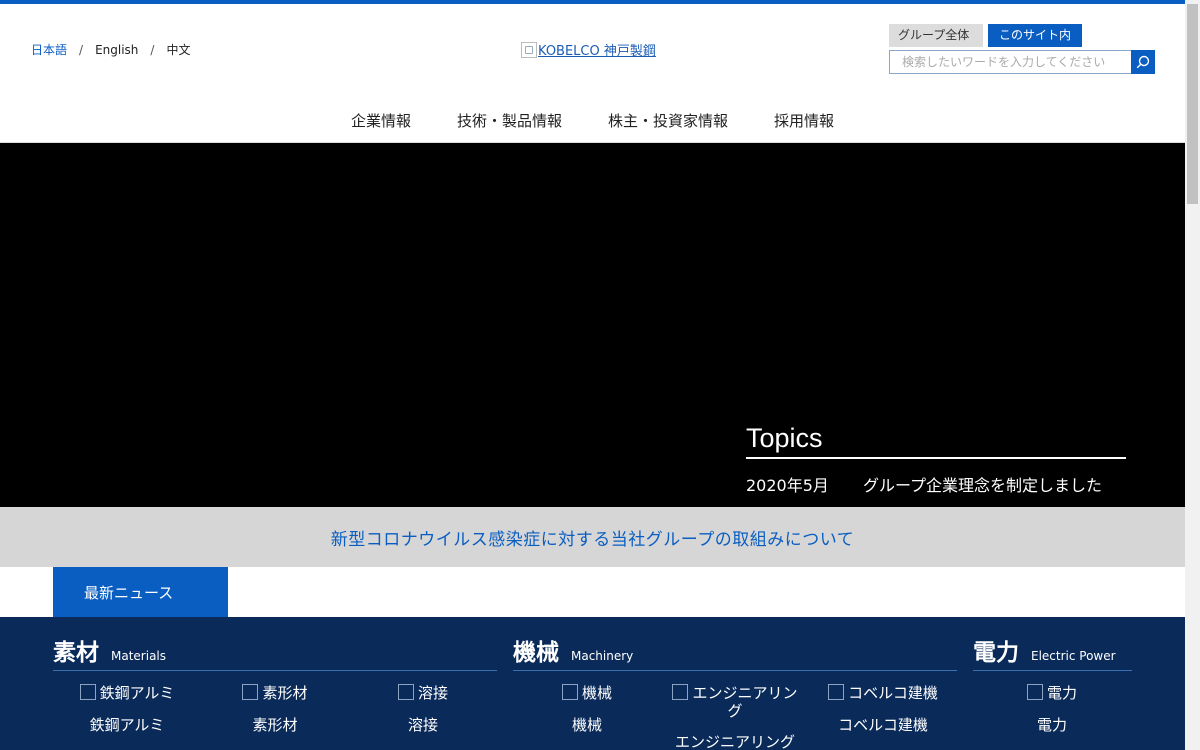  I want to click on search-input, so click(1010, 62).